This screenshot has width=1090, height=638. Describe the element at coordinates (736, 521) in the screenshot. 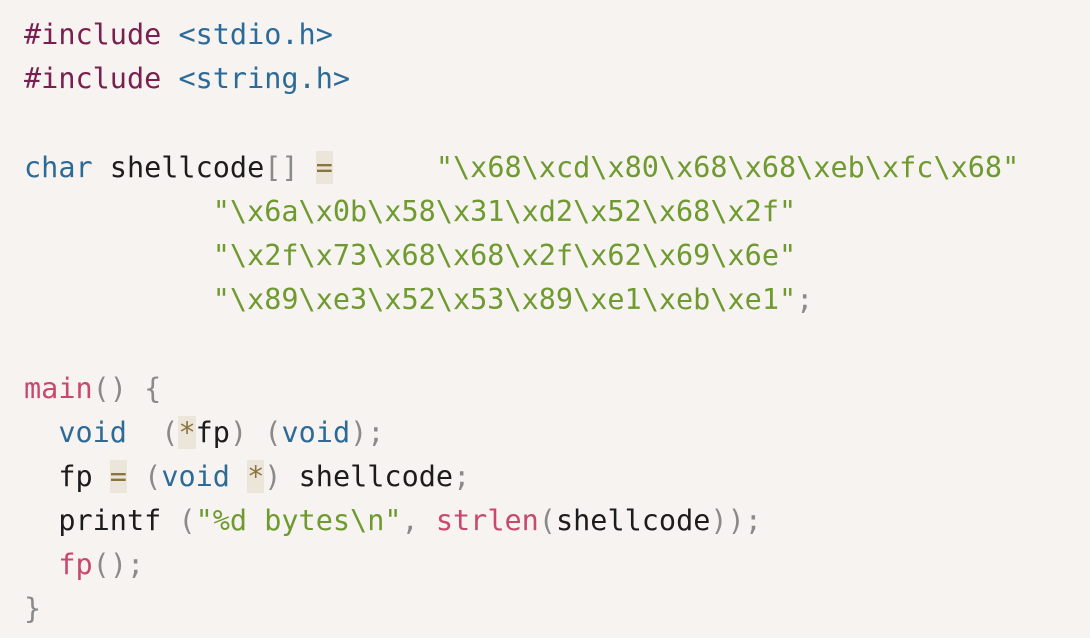

I see `code-token: ));` at that location.